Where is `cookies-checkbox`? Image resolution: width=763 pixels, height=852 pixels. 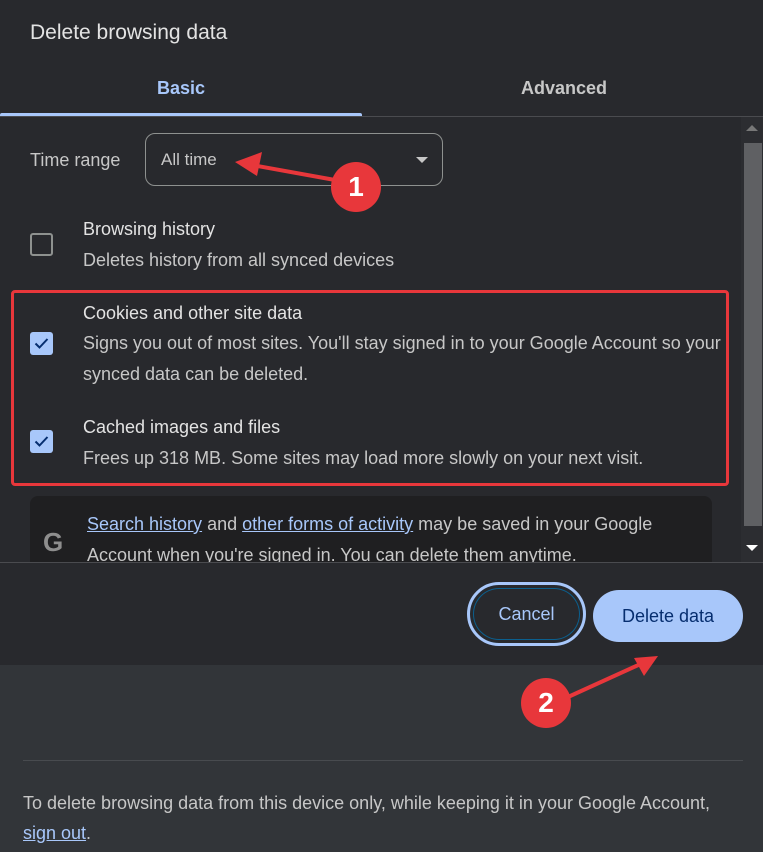 cookies-checkbox is located at coordinates (41, 343).